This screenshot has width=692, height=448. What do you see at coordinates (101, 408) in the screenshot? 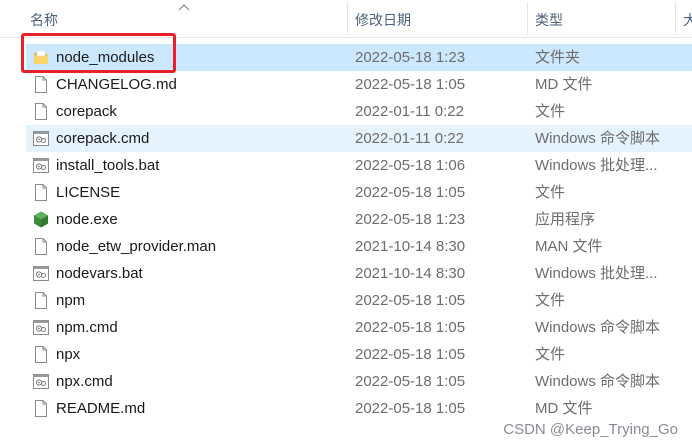
I see `file-name: README.md` at bounding box center [101, 408].